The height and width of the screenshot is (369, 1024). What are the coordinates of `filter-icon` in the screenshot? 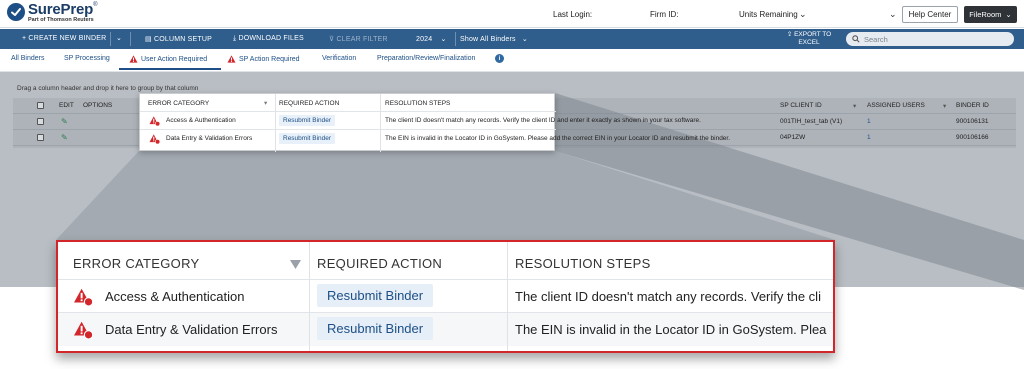 It's located at (295, 264).